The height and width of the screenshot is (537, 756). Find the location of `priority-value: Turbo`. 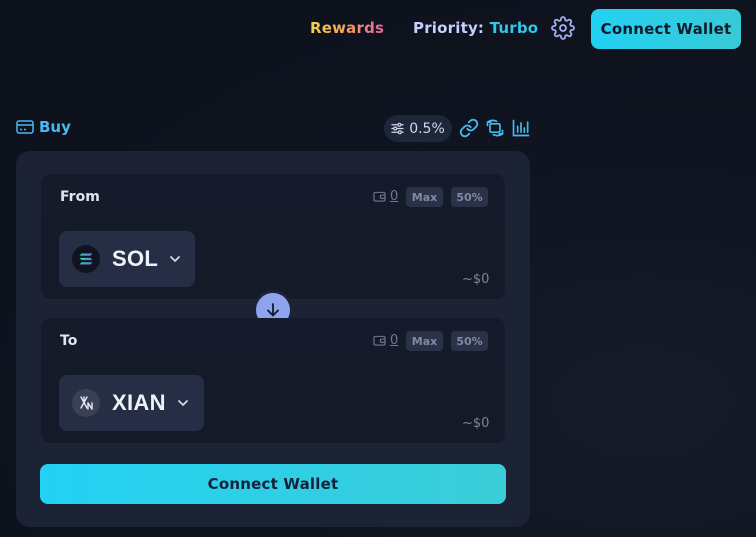

priority-value: Turbo is located at coordinates (514, 28).